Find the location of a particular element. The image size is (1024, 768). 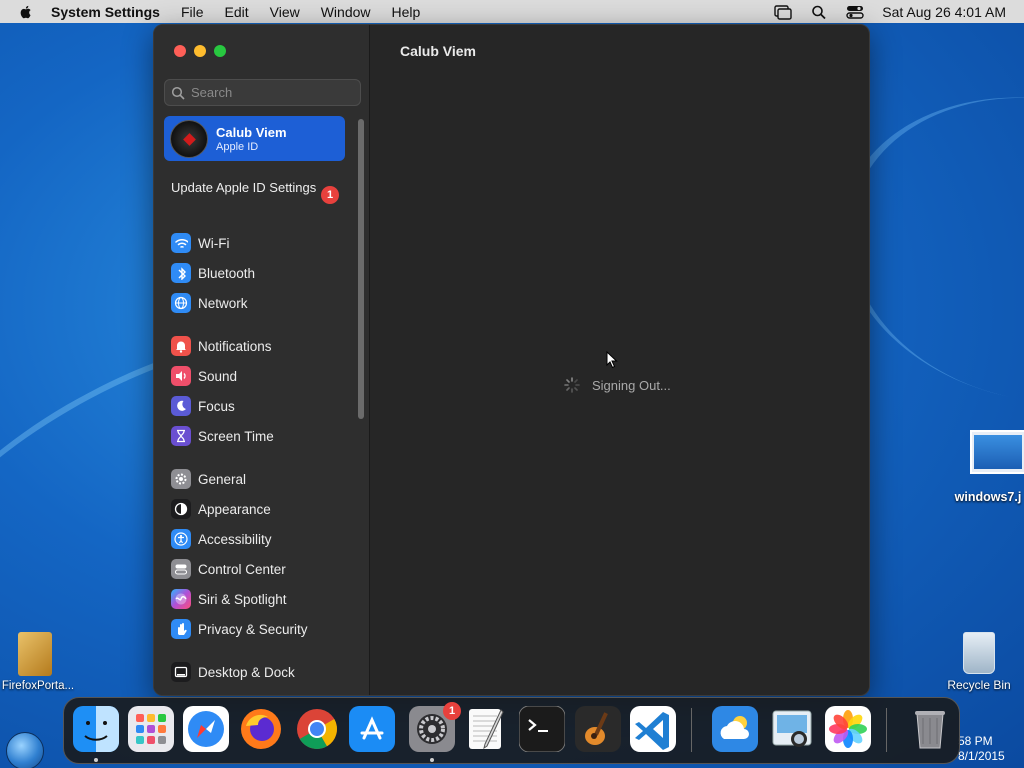

menu-help: Help is located at coordinates (406, 12).